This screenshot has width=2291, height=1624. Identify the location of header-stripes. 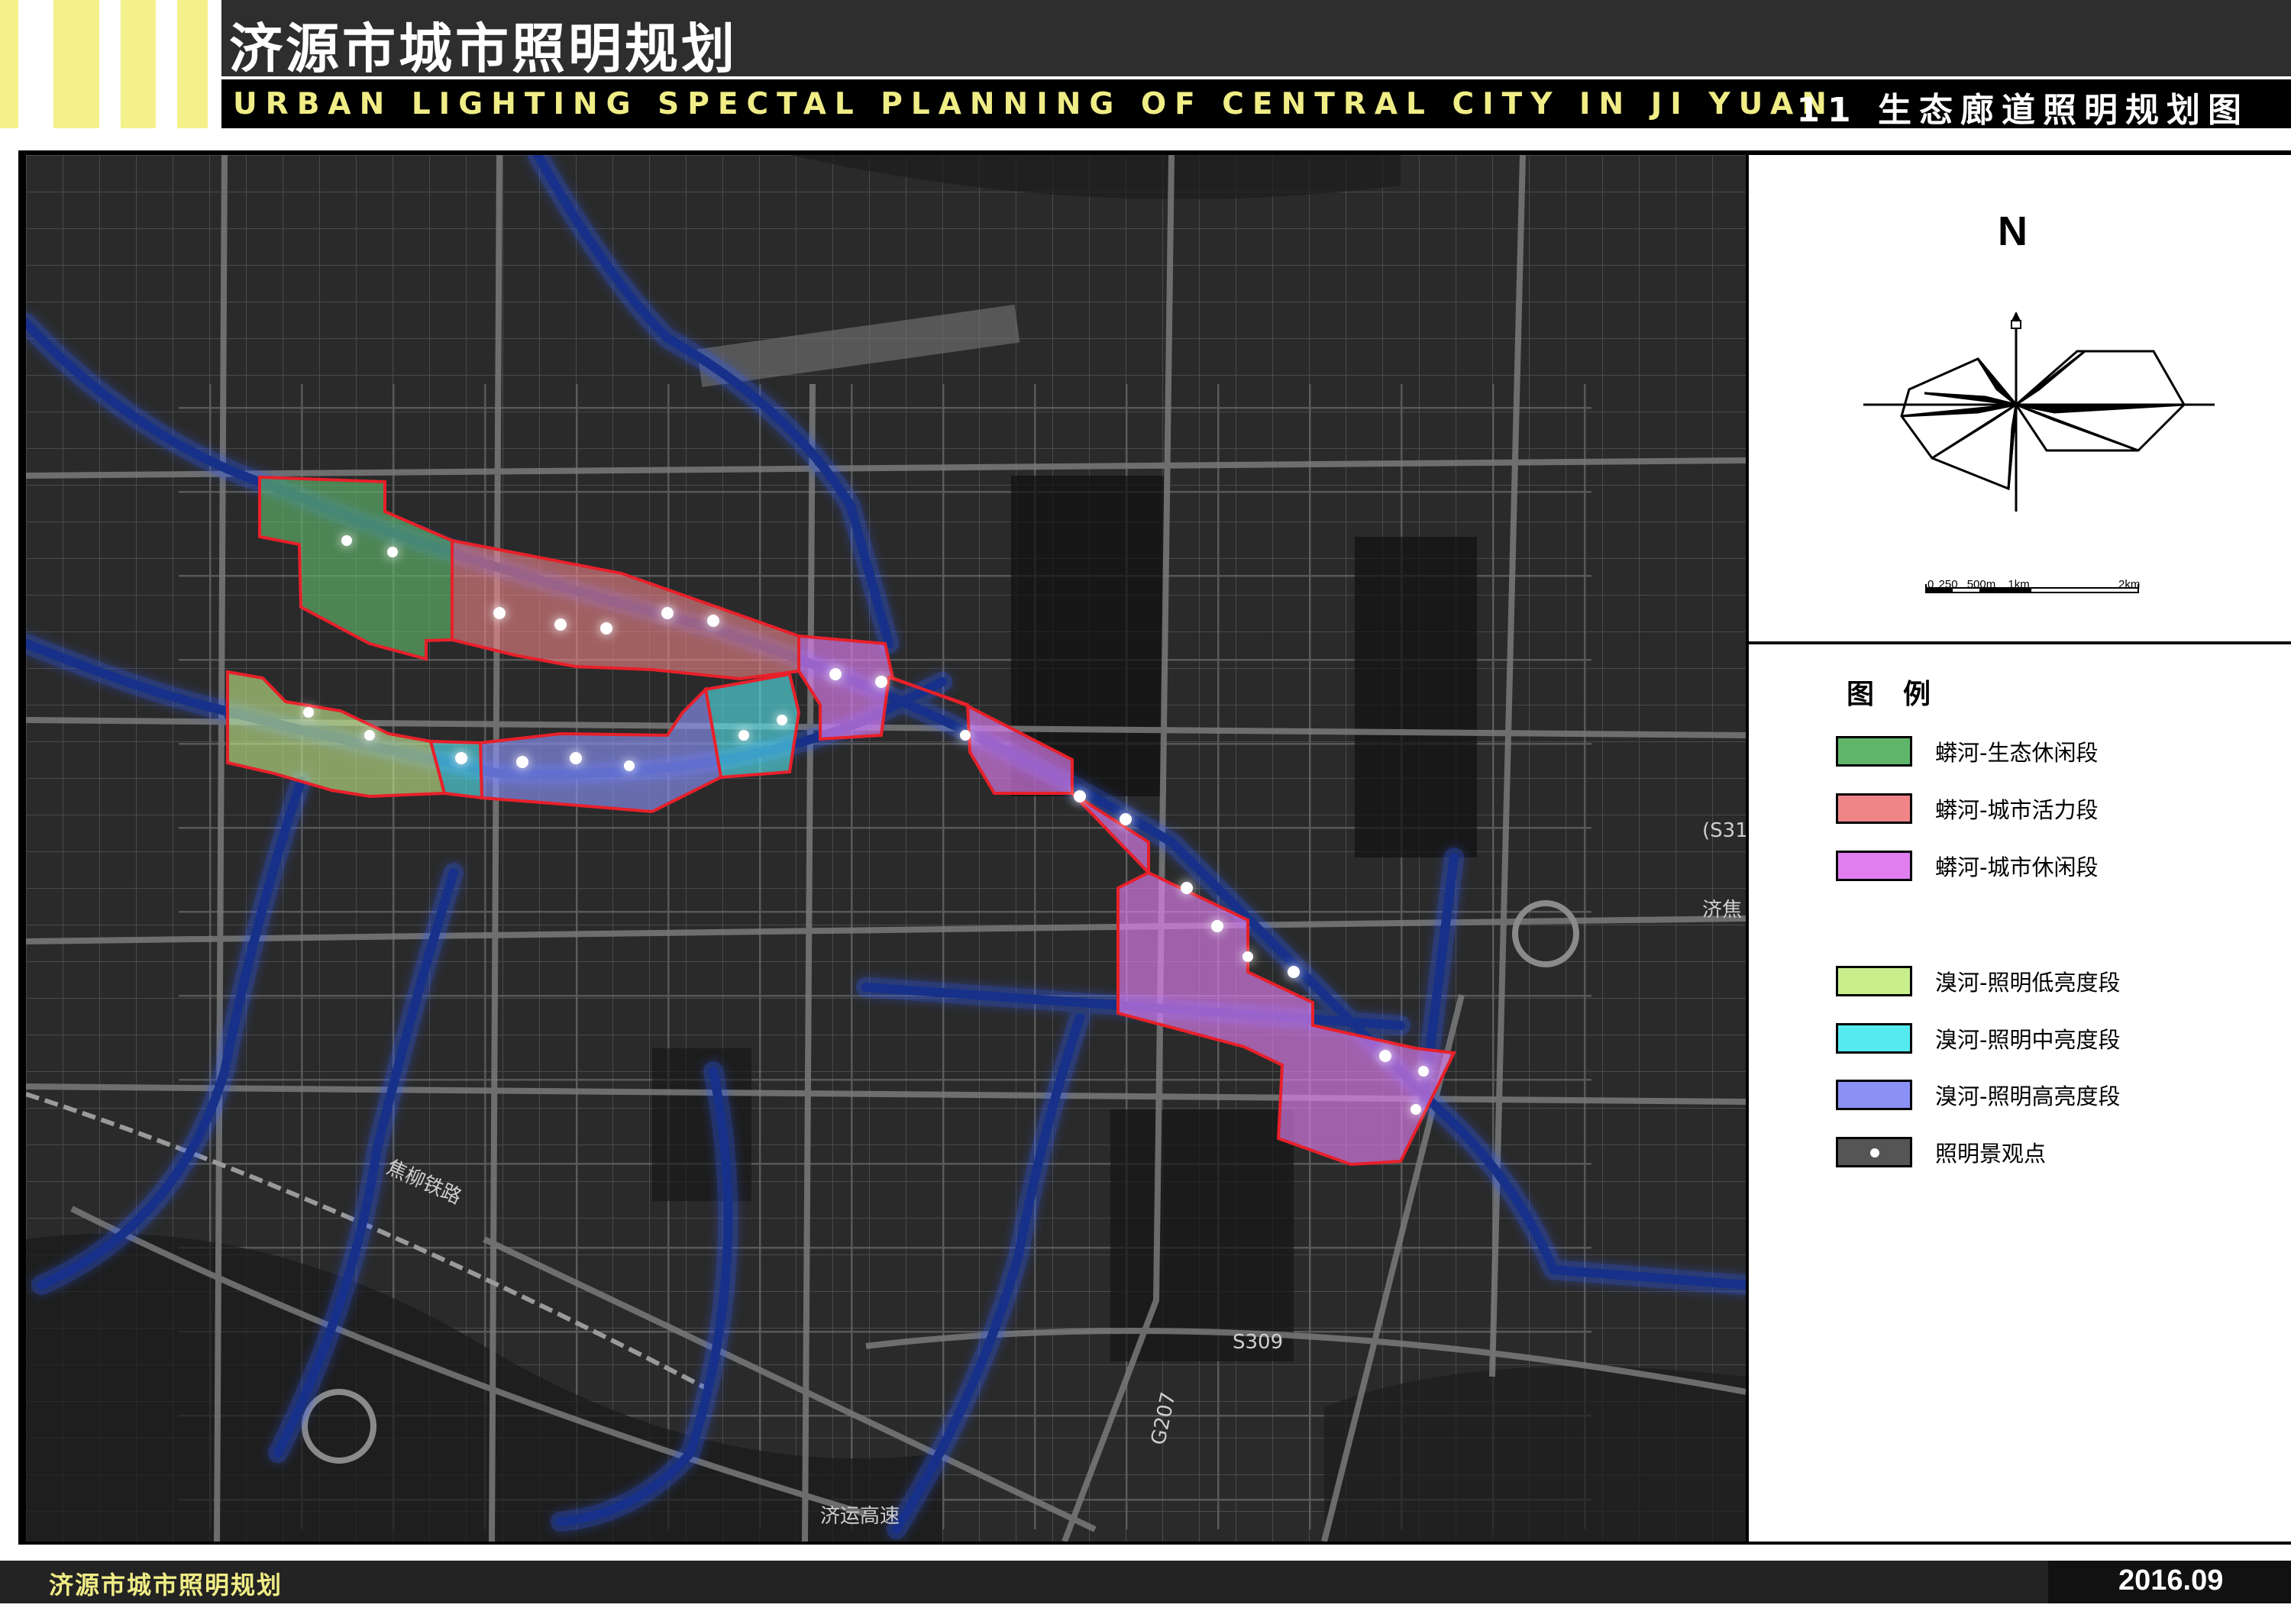
(111, 64).